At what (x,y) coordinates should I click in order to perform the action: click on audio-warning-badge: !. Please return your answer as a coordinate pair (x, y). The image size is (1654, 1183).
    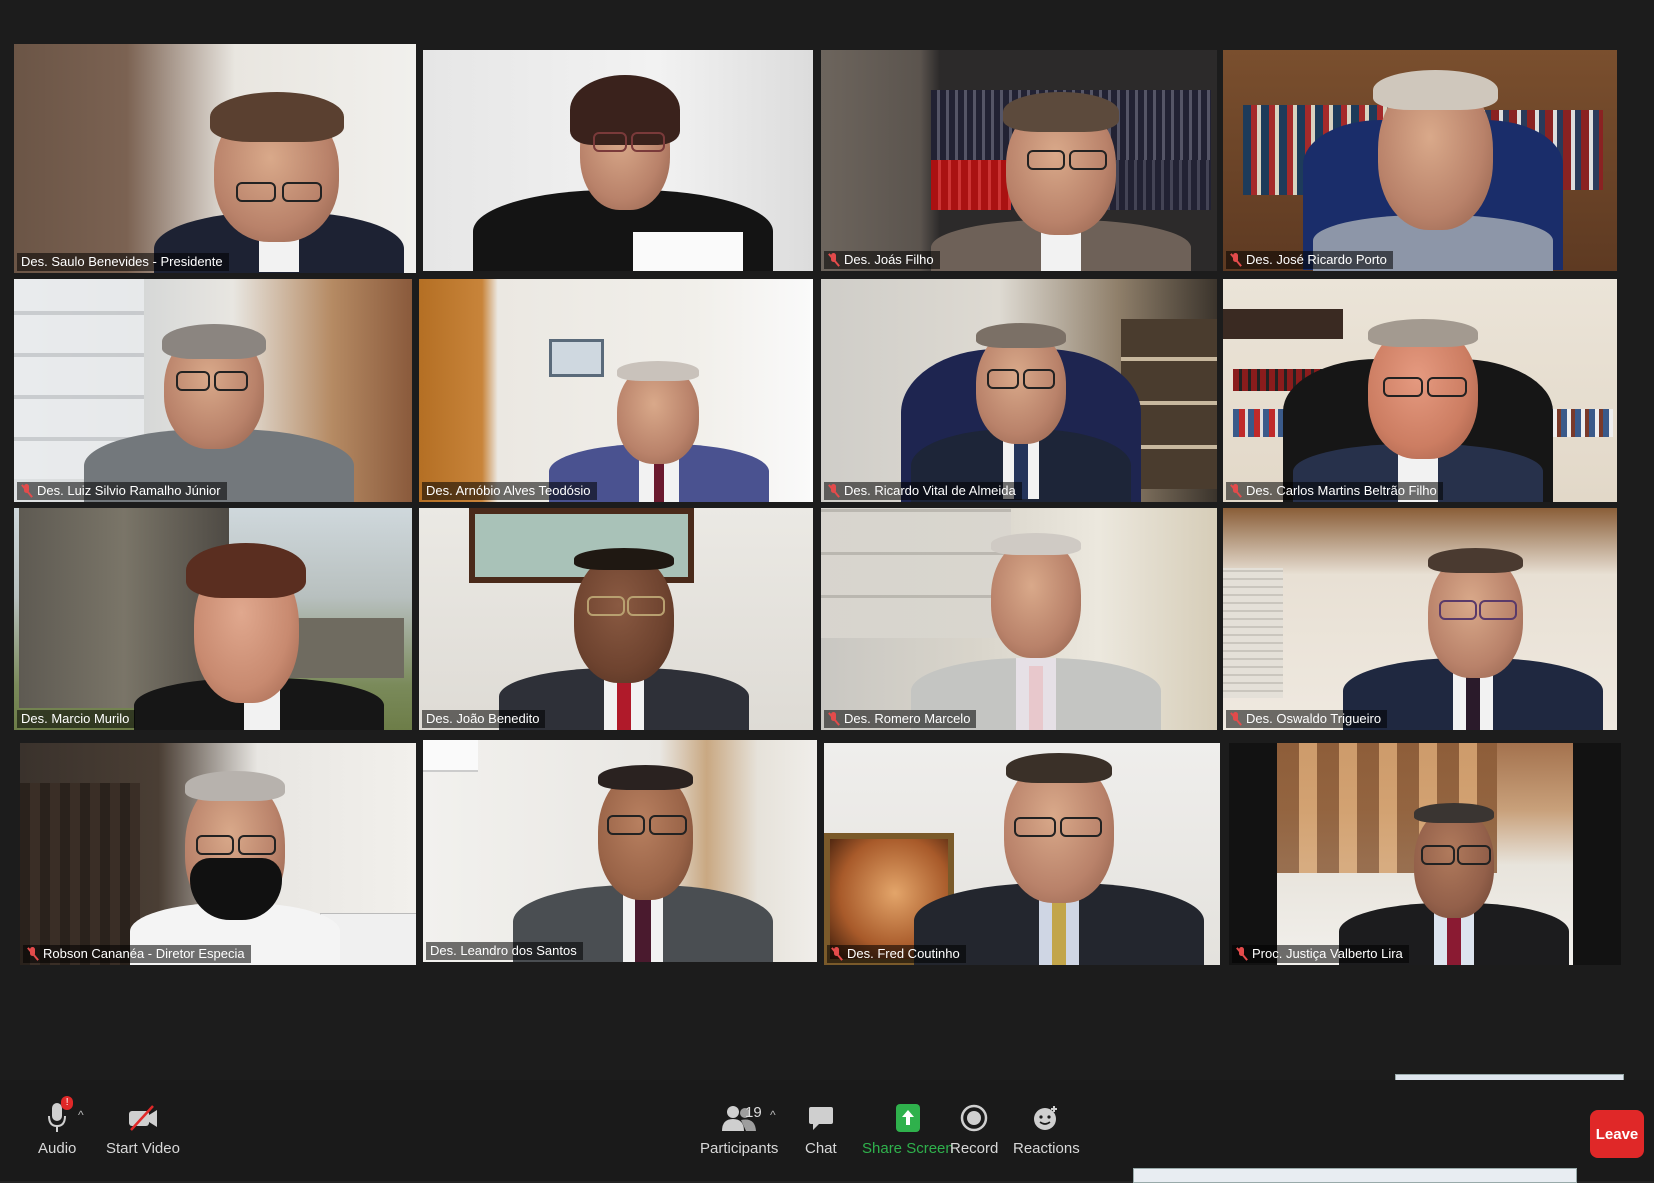
    Looking at the image, I should click on (67, 1103).